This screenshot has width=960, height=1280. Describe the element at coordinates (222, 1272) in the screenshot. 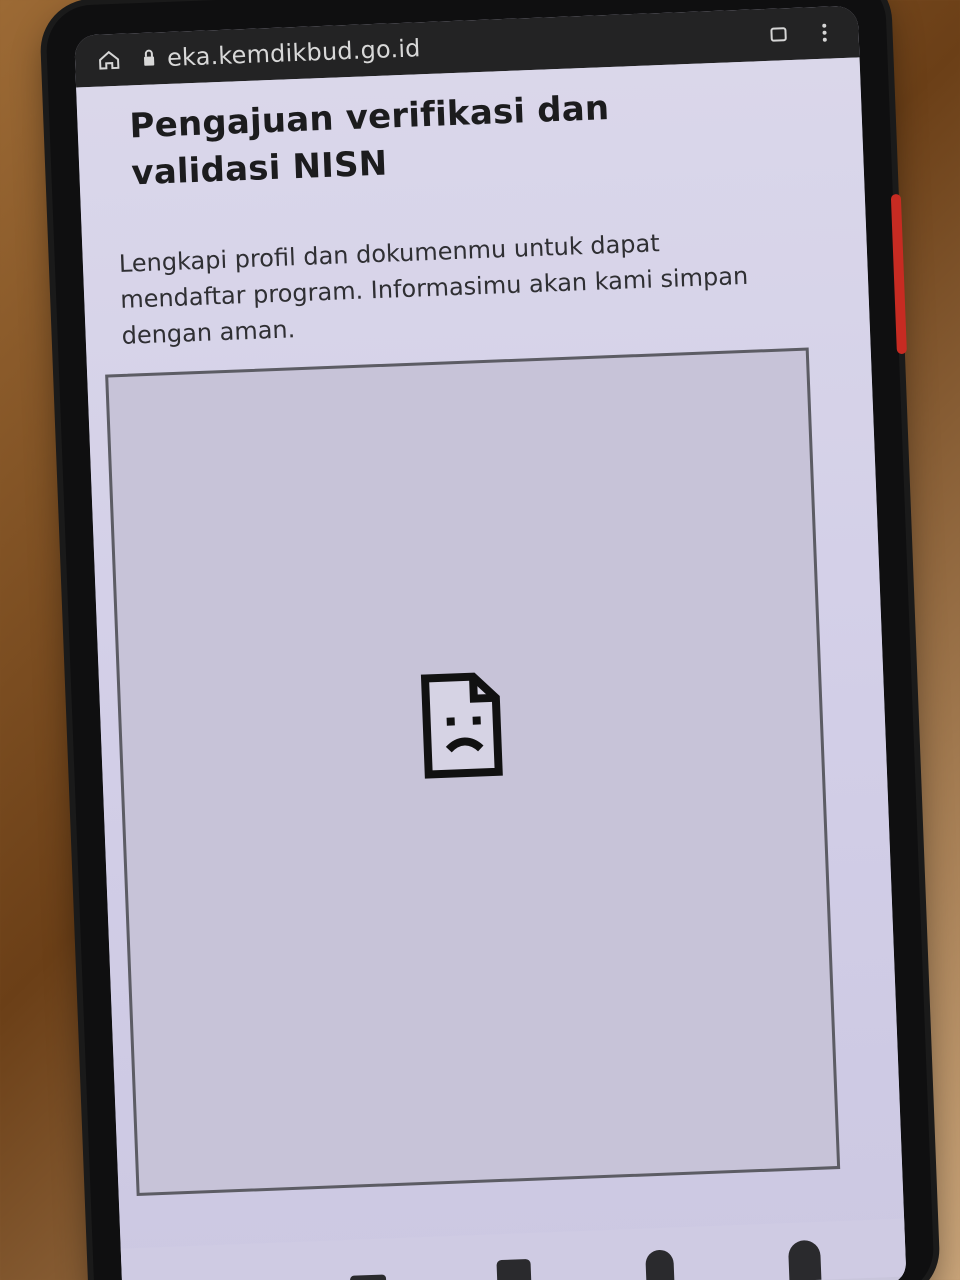

I see `nav-home` at that location.